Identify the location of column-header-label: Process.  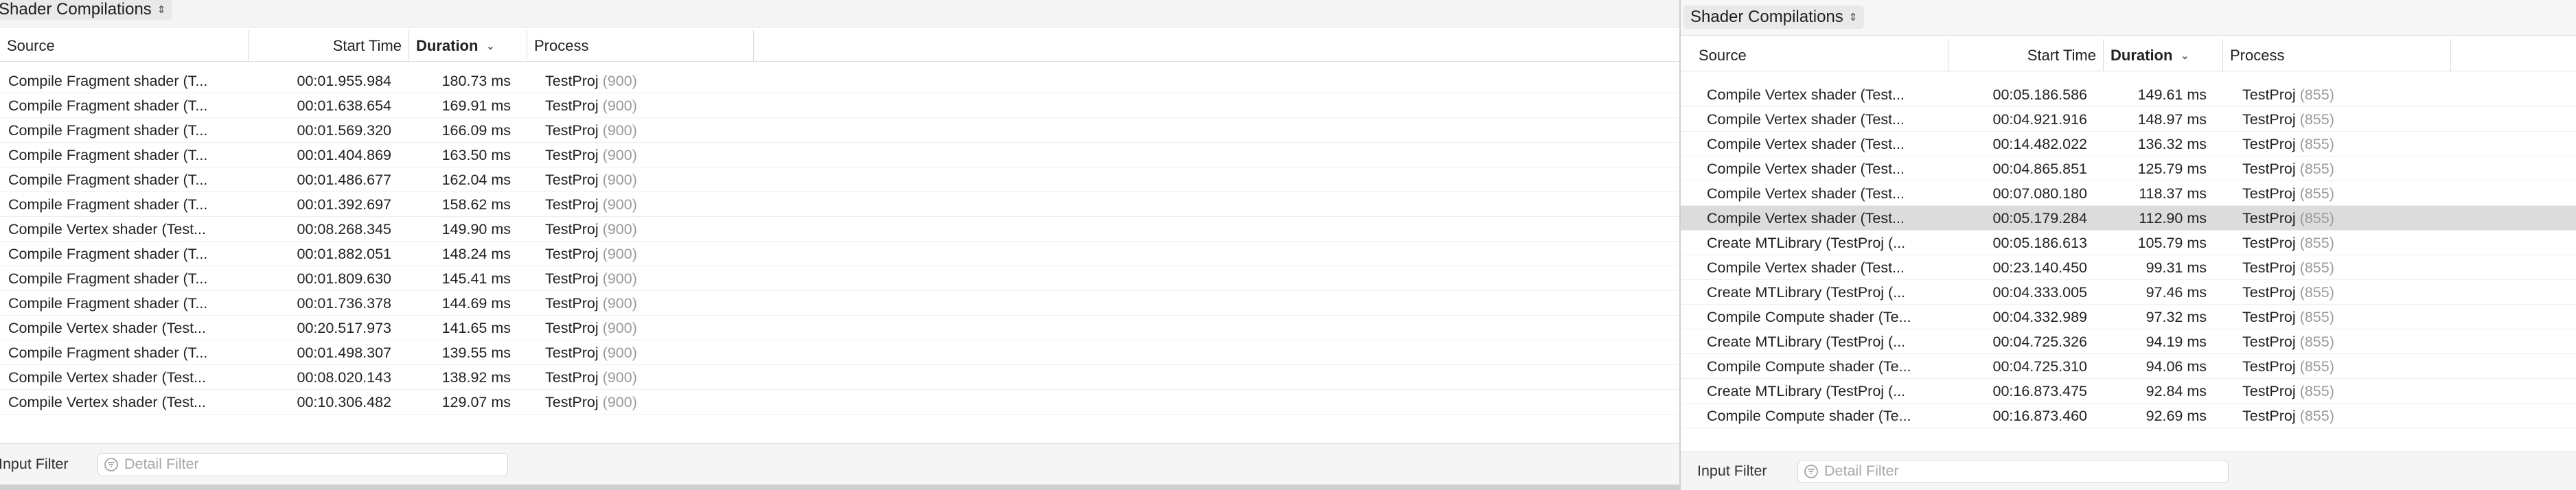
(561, 45).